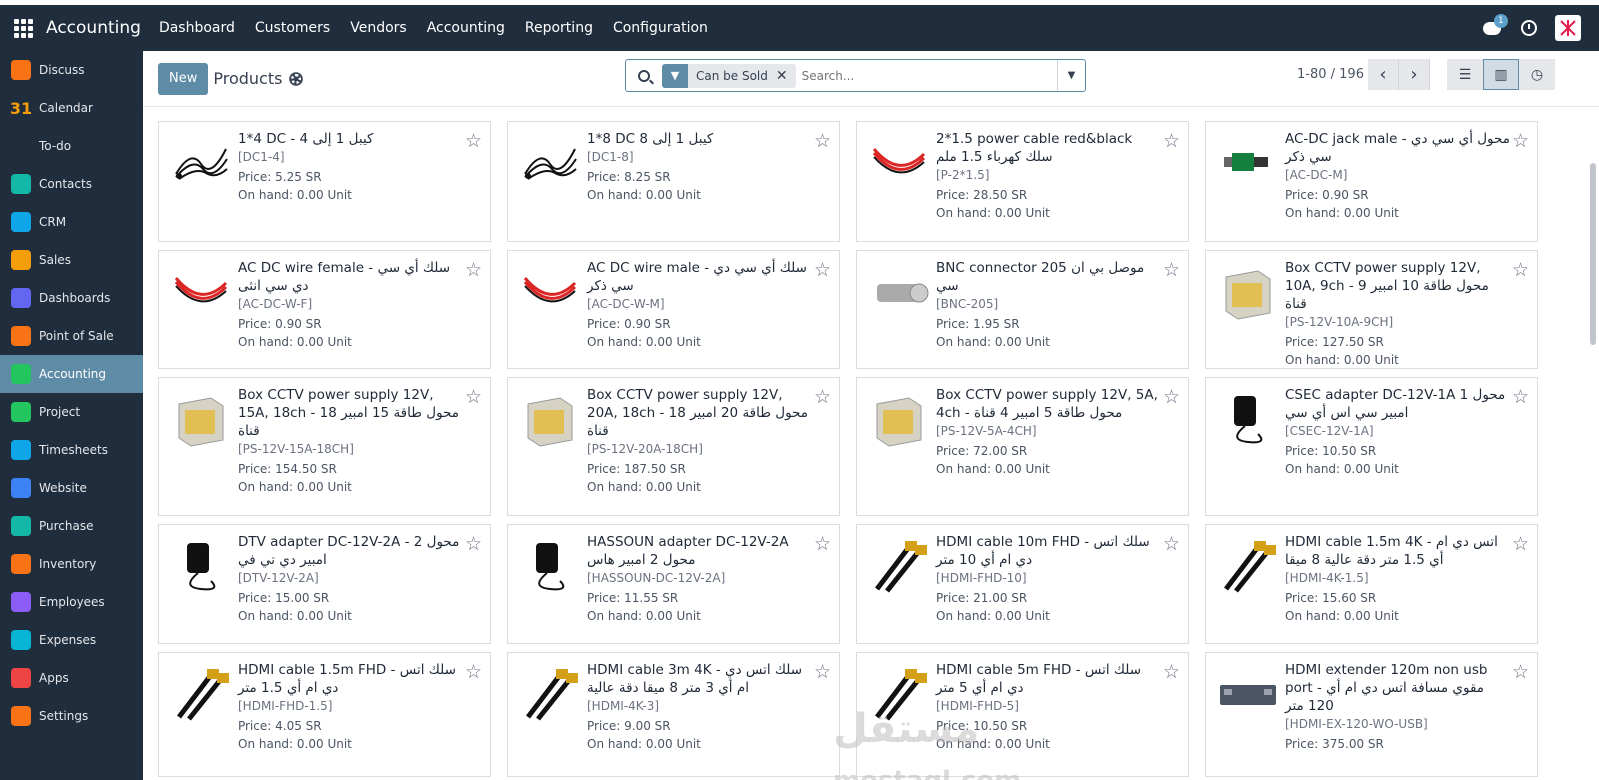  Describe the element at coordinates (71, 146) in the screenshot. I see `sidebar-item-to-do: To-do` at that location.